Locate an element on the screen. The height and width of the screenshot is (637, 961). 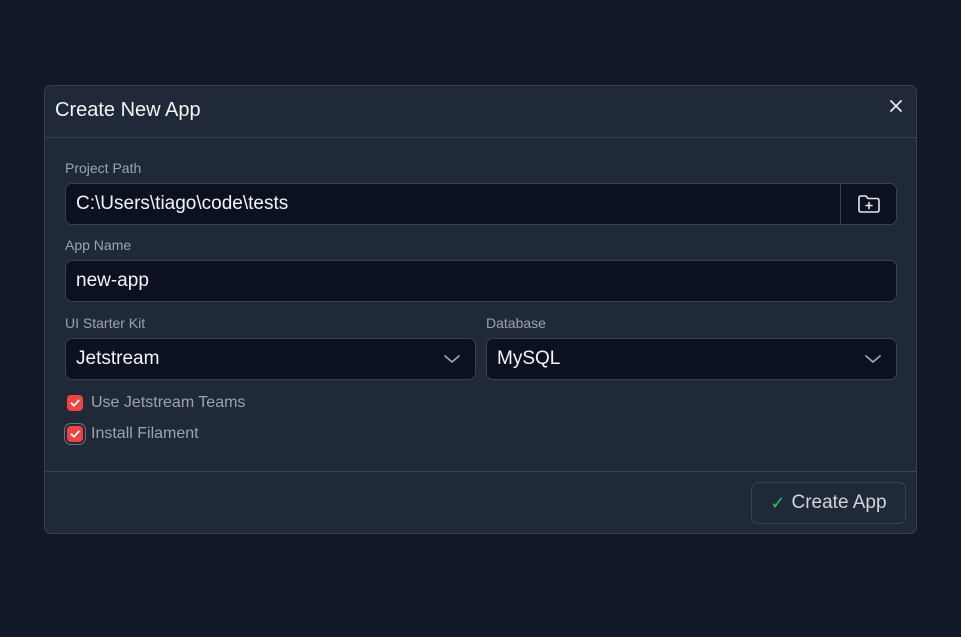
install-filament-label: Install Filament is located at coordinates (145, 433).